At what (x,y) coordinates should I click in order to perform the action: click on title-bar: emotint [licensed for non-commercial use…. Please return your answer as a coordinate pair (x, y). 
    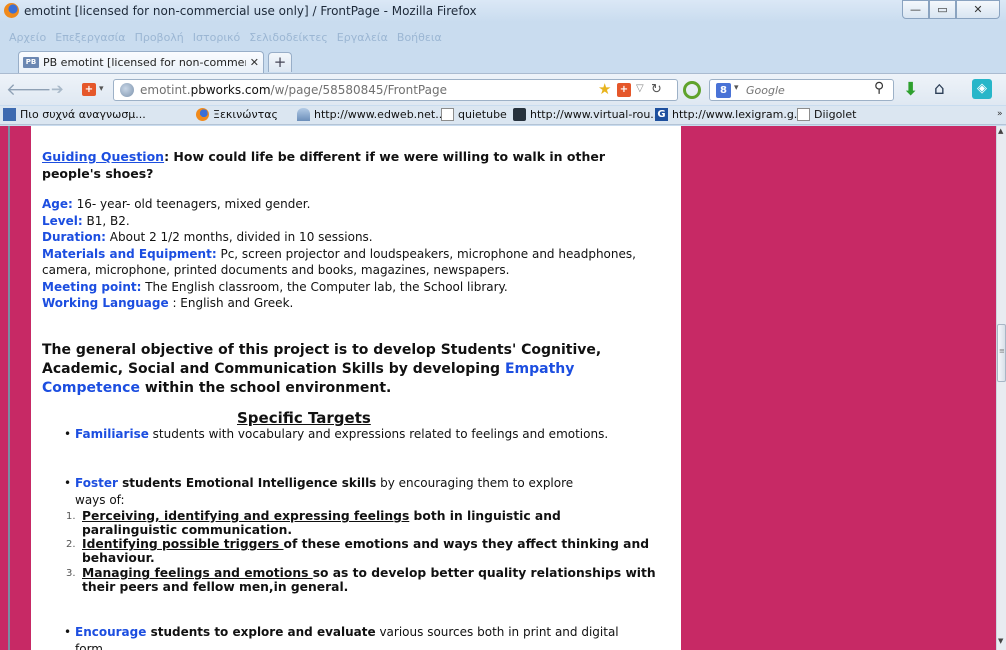
    Looking at the image, I should click on (503, 11).